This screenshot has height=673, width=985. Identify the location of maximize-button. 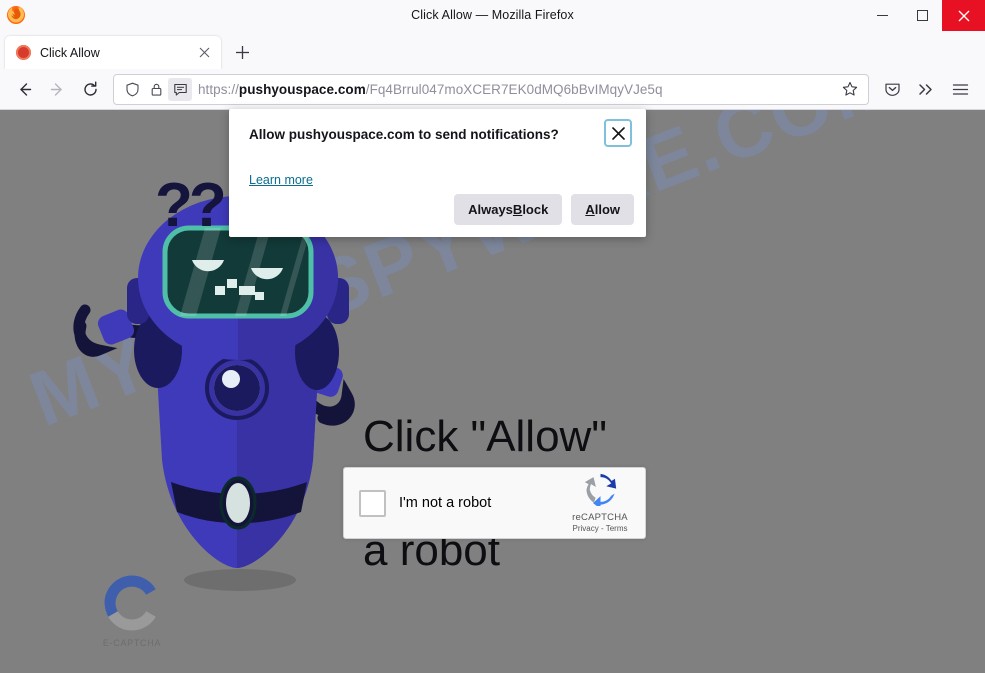
(922, 15).